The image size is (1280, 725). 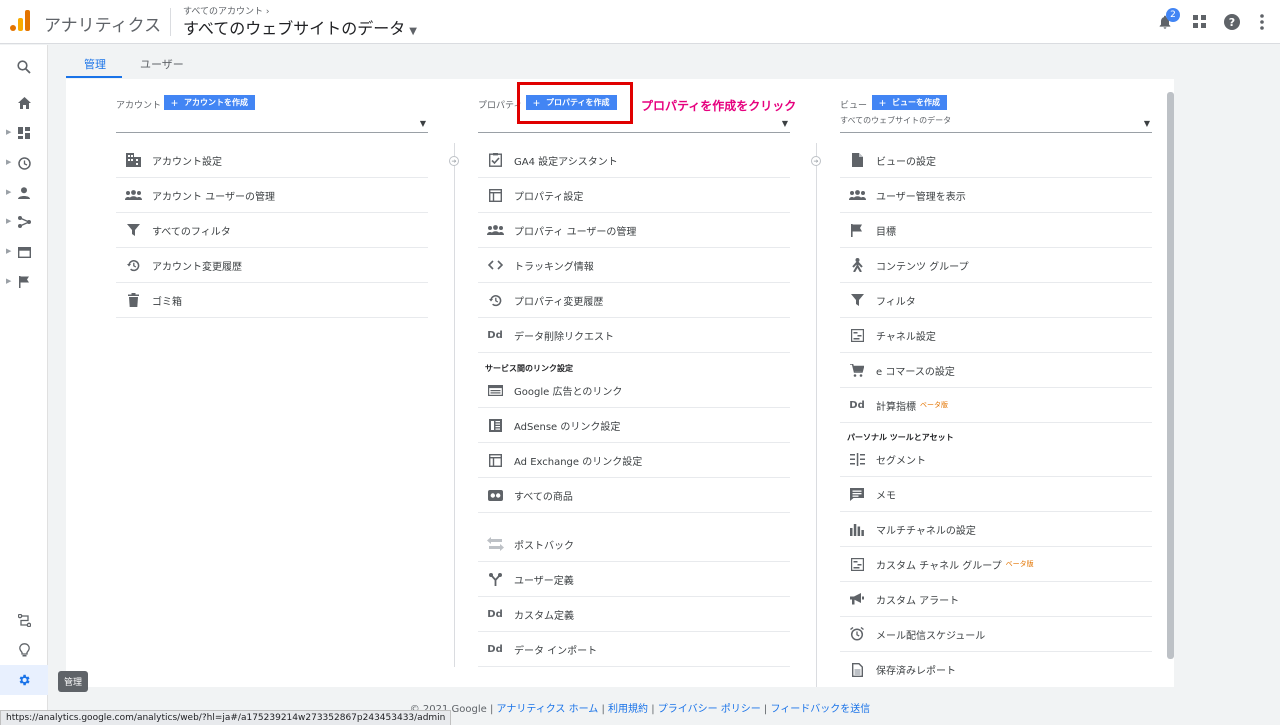 What do you see at coordinates (578, 462) in the screenshot?
I see `item-label: Ad Exchange のリンク設定` at bounding box center [578, 462].